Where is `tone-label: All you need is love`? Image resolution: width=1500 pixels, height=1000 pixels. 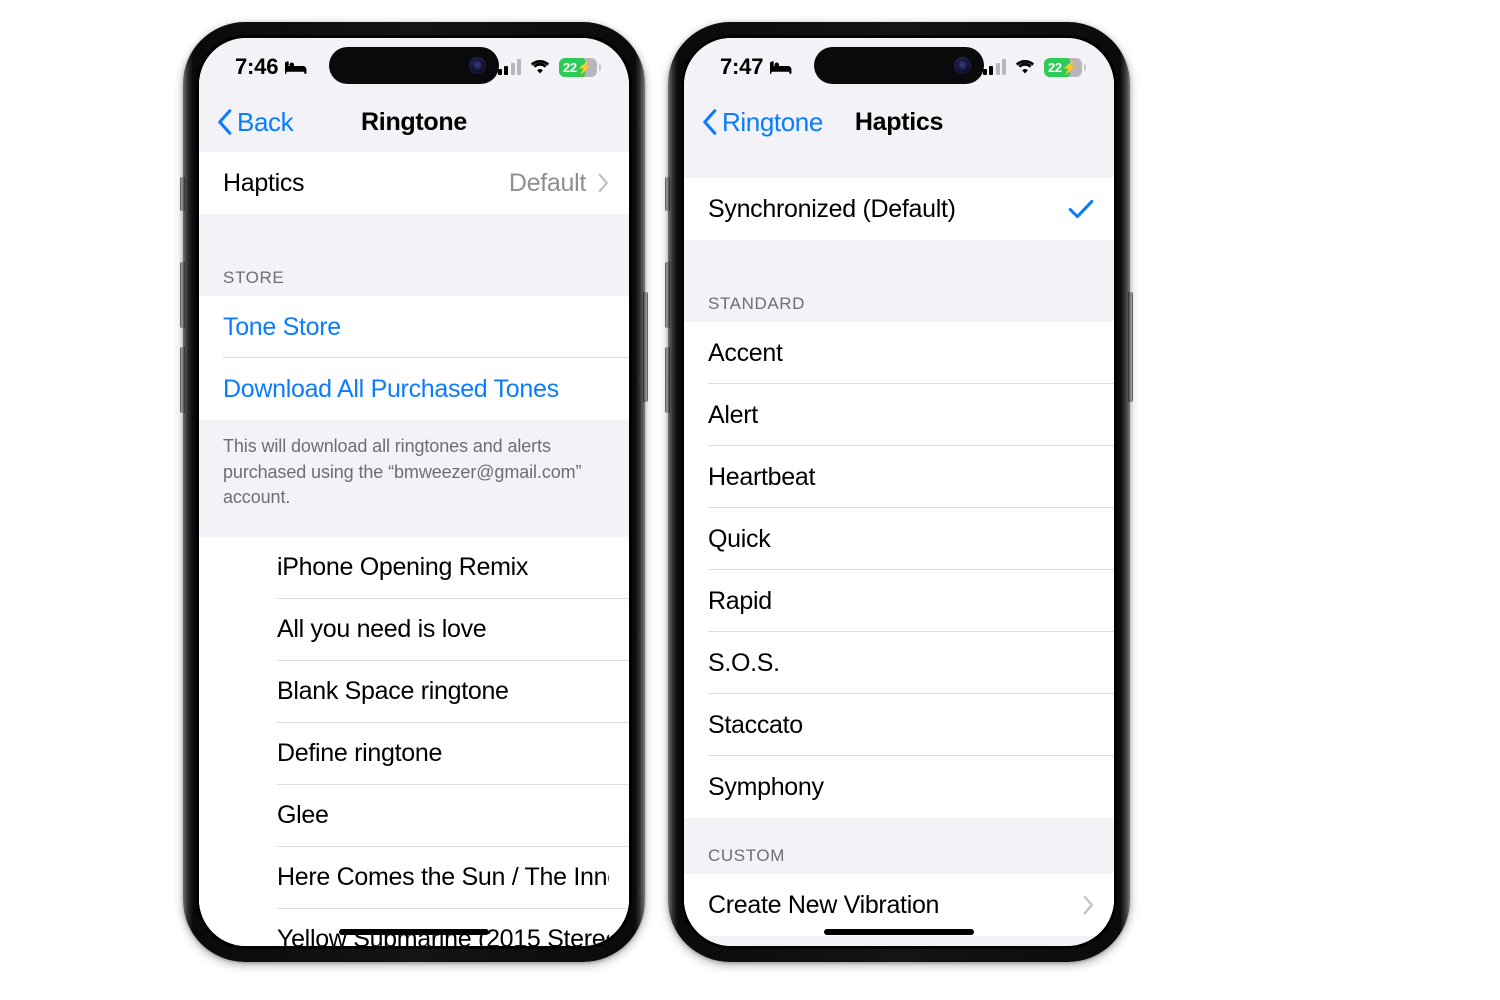
tone-label: All you need is love is located at coordinates (382, 629).